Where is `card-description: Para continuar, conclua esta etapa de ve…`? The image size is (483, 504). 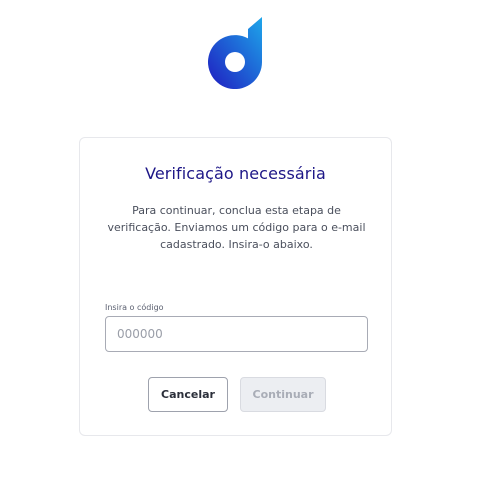
card-description: Para continuar, conclua esta etapa de ve… is located at coordinates (236, 227).